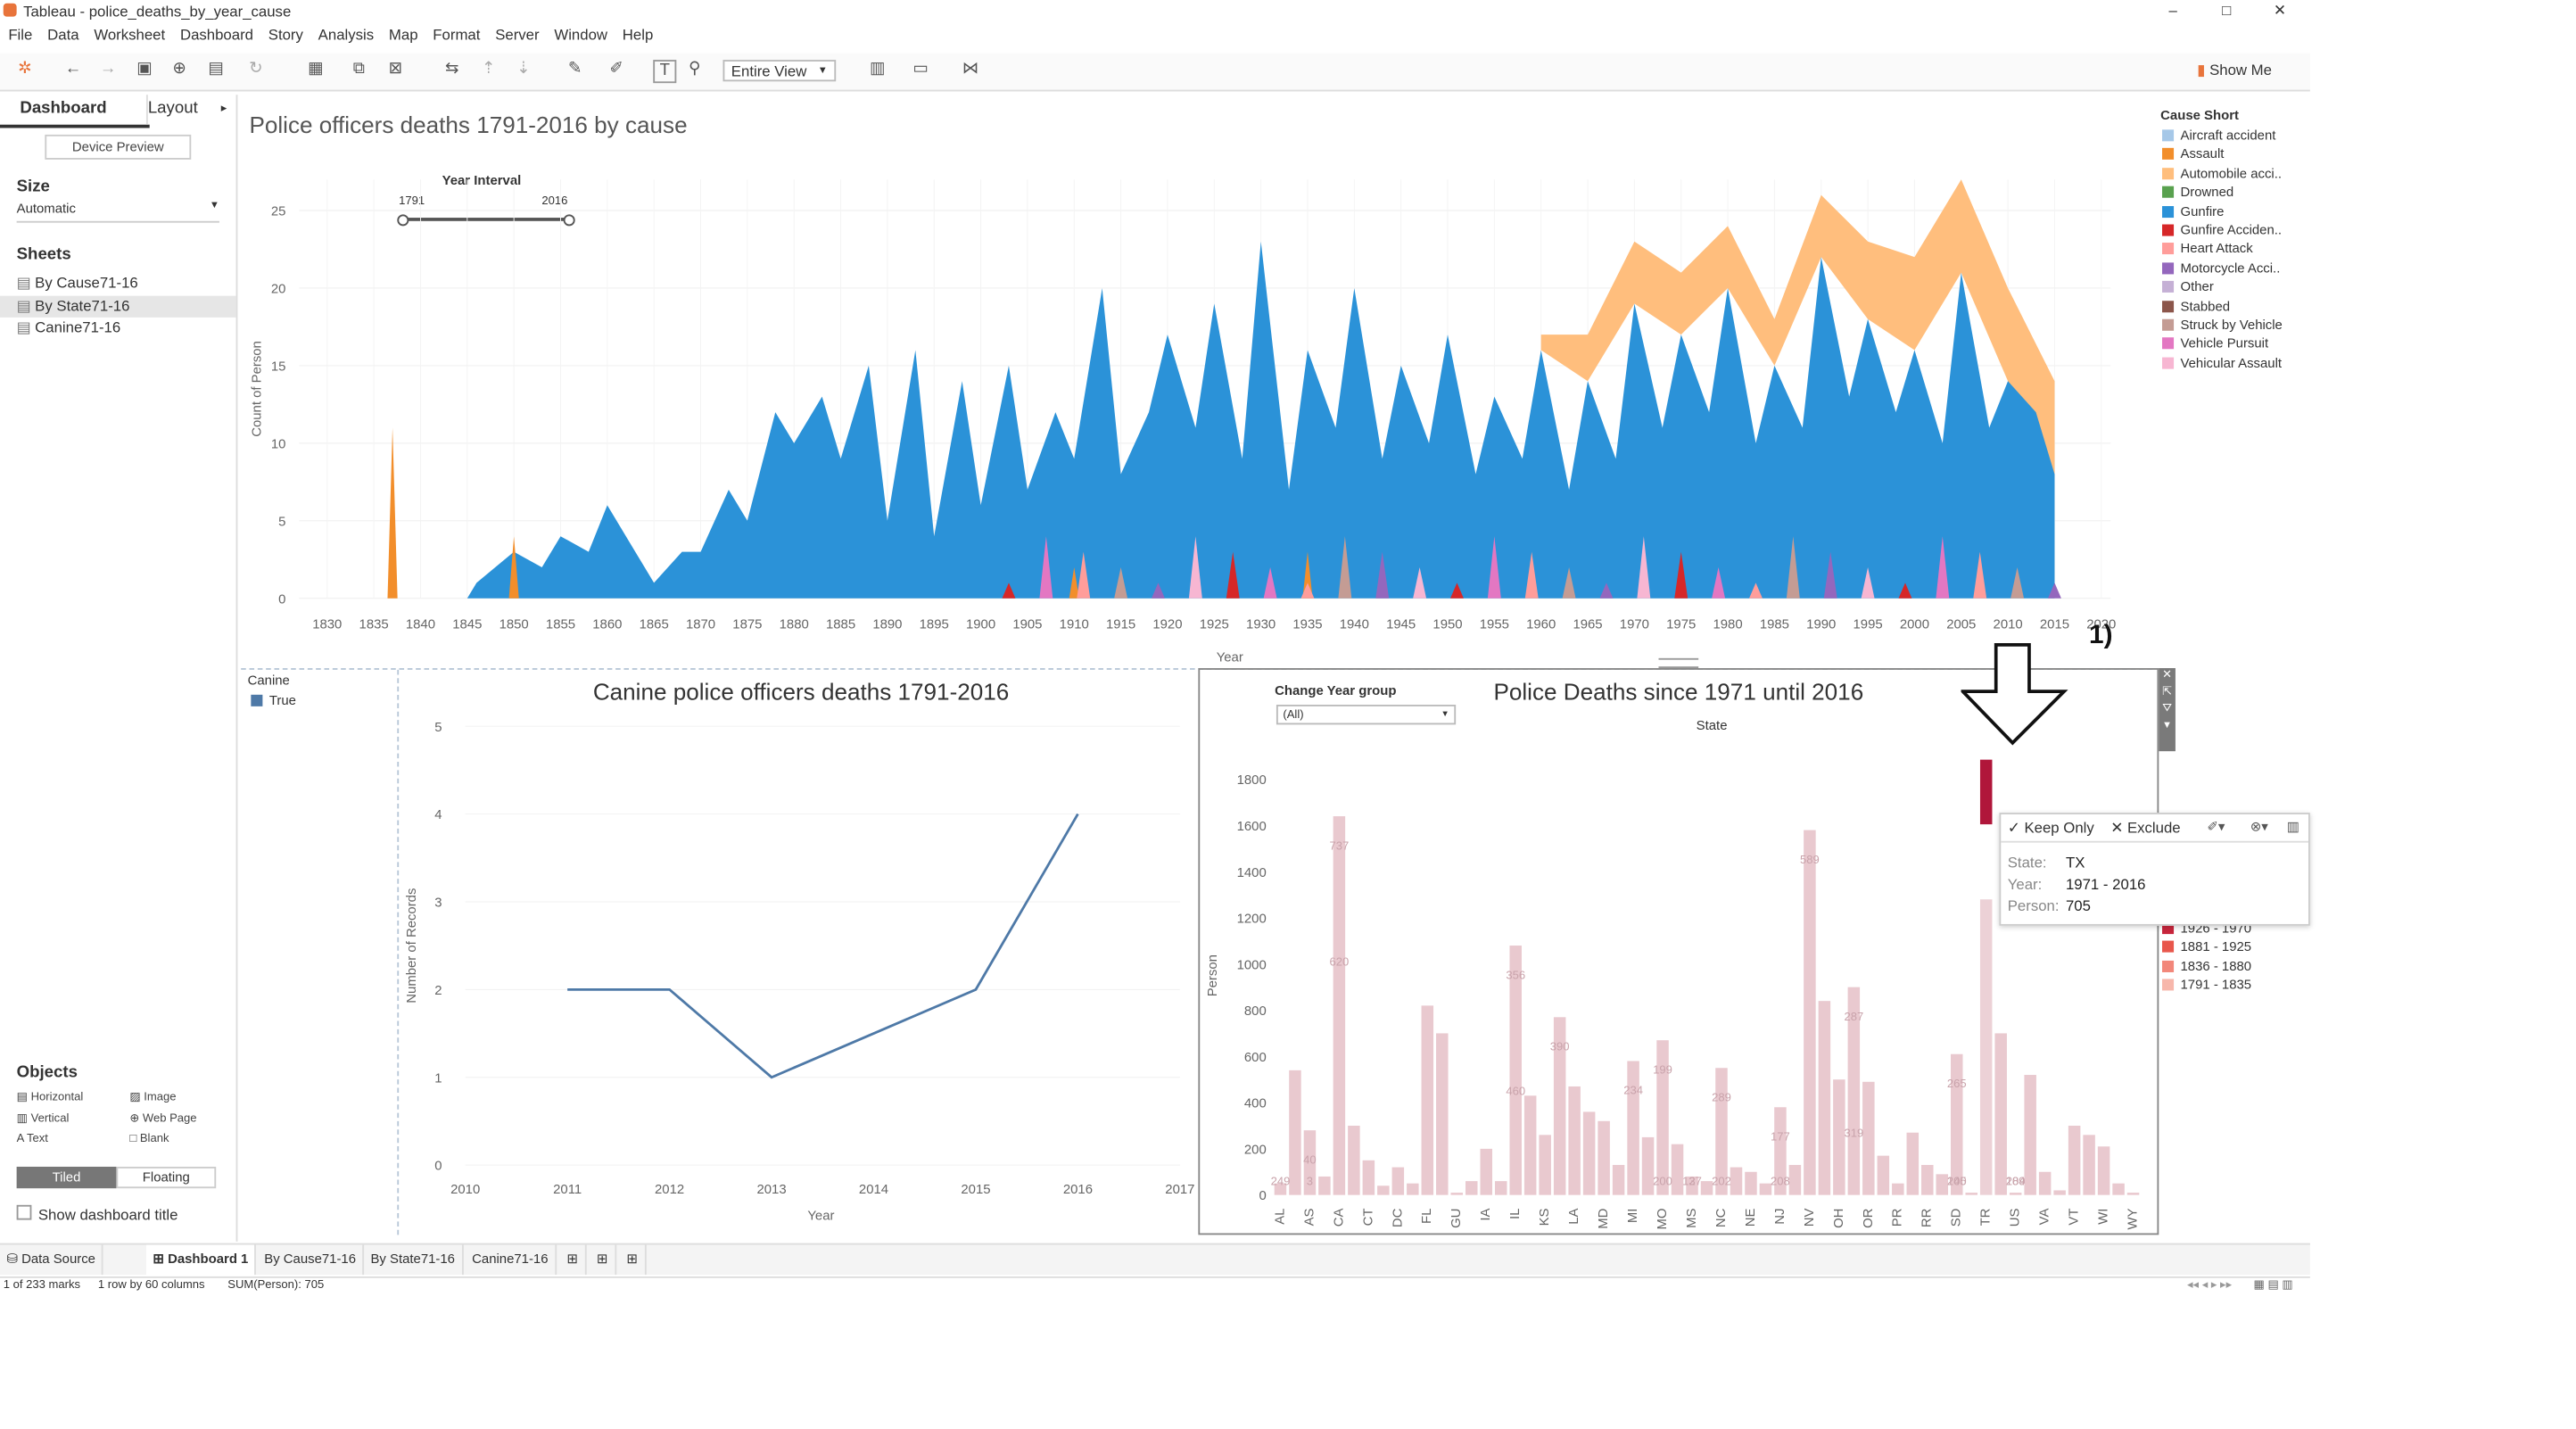 The height and width of the screenshot is (1429, 2576). I want to click on share-icon: ⋈, so click(970, 69).